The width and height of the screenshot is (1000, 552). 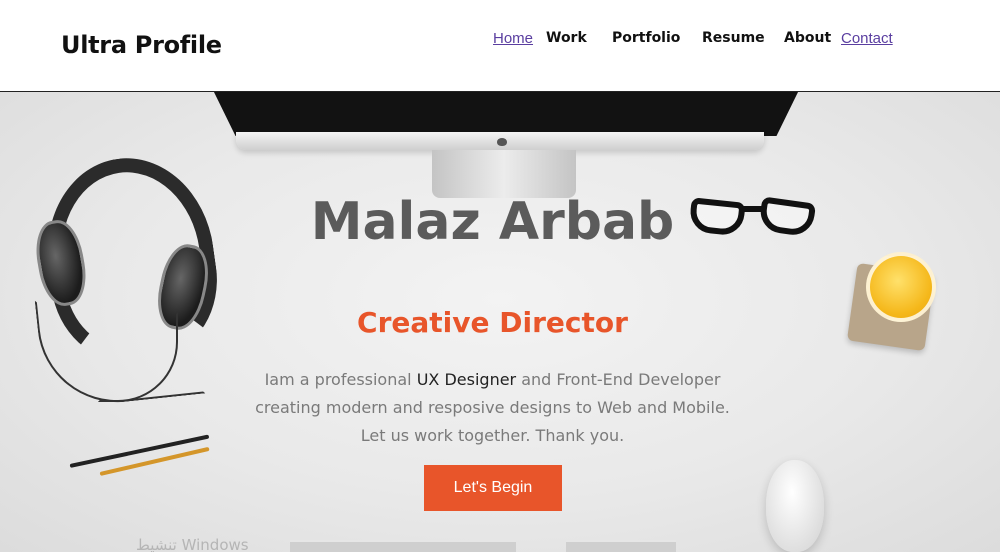 What do you see at coordinates (502, 142) in the screenshot?
I see `apple-logo-icon` at bounding box center [502, 142].